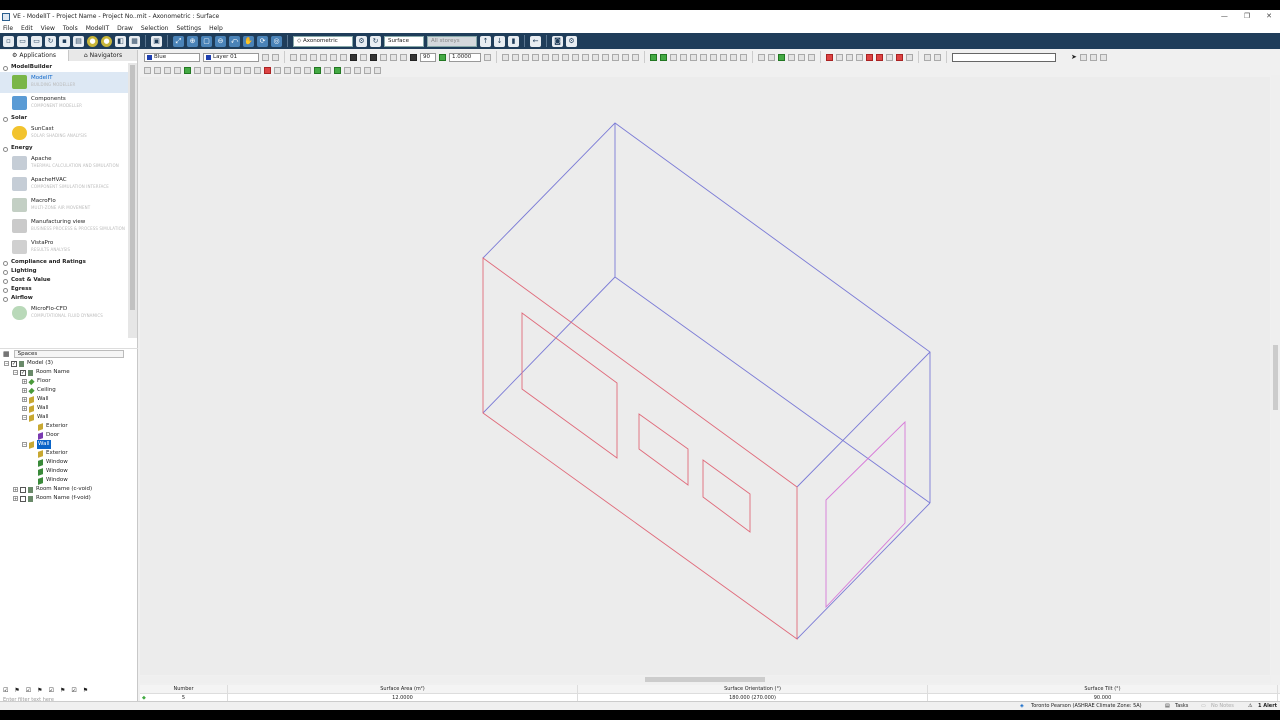 This screenshot has width=1280, height=720. Describe the element at coordinates (50, 41) in the screenshot. I see `refresh-icon: ↻` at that location.